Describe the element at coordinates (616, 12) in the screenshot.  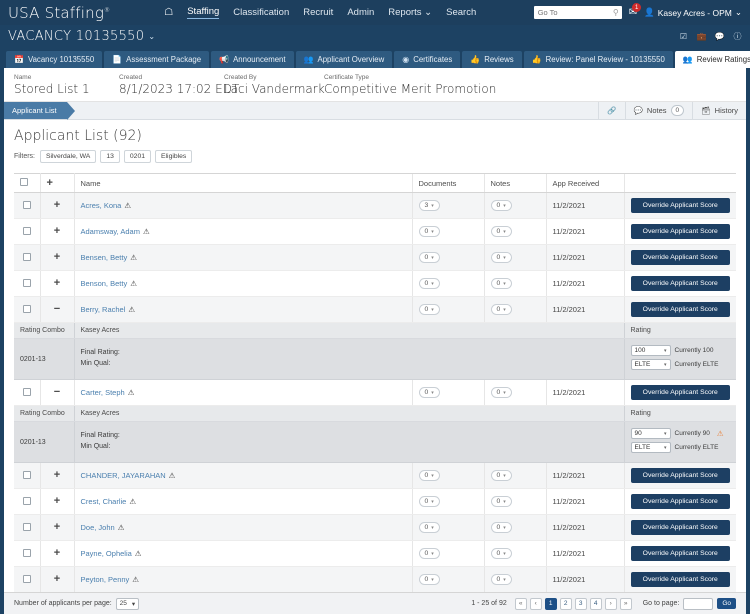
I see `search-icon: ⚲` at that location.